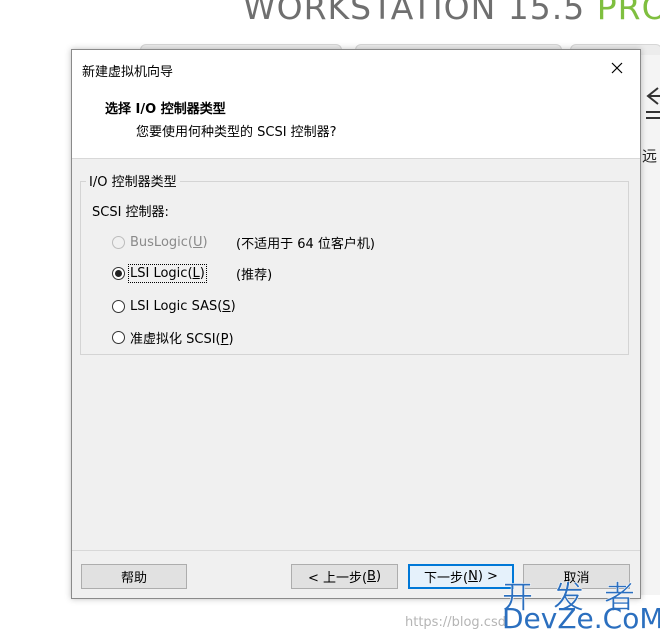  Describe the element at coordinates (169, 242) in the screenshot. I see `radio-label: BusLogic(U)` at that location.